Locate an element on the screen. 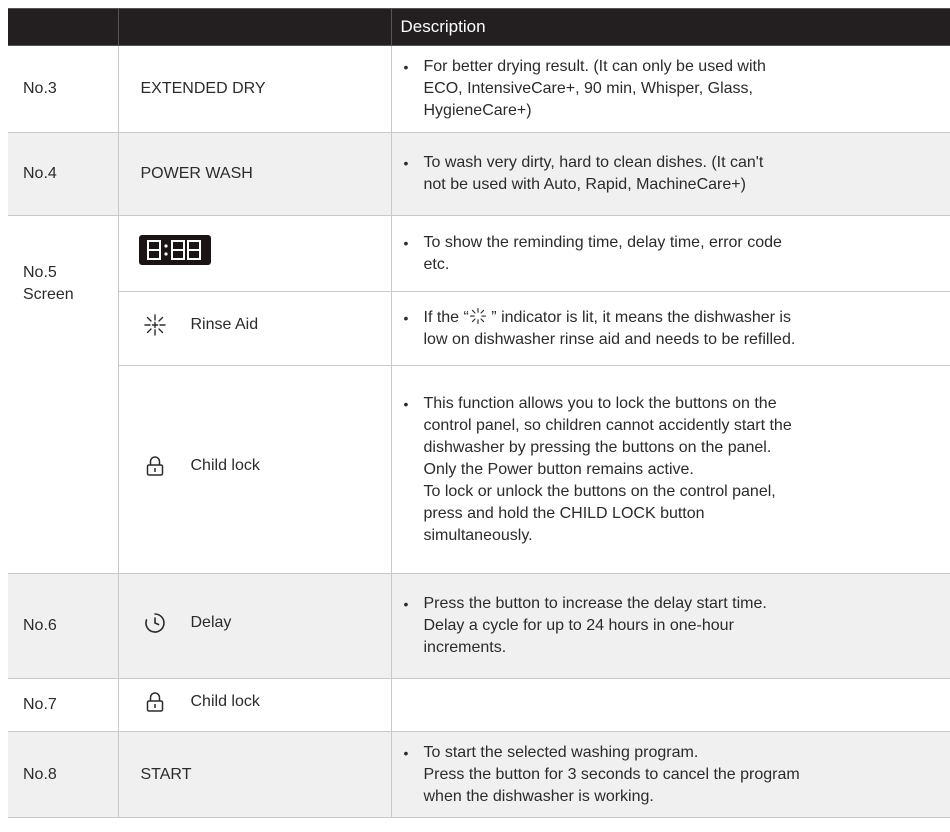 The height and width of the screenshot is (832, 950). seven-segment-display-icon is located at coordinates (174, 250).